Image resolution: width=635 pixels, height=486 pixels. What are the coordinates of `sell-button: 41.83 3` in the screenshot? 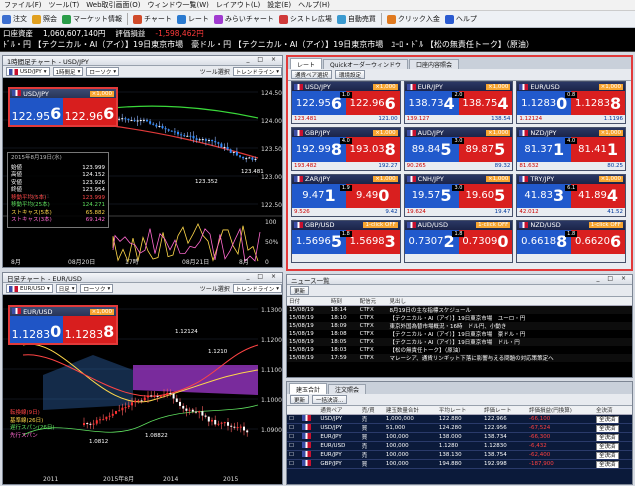 It's located at (544, 195).